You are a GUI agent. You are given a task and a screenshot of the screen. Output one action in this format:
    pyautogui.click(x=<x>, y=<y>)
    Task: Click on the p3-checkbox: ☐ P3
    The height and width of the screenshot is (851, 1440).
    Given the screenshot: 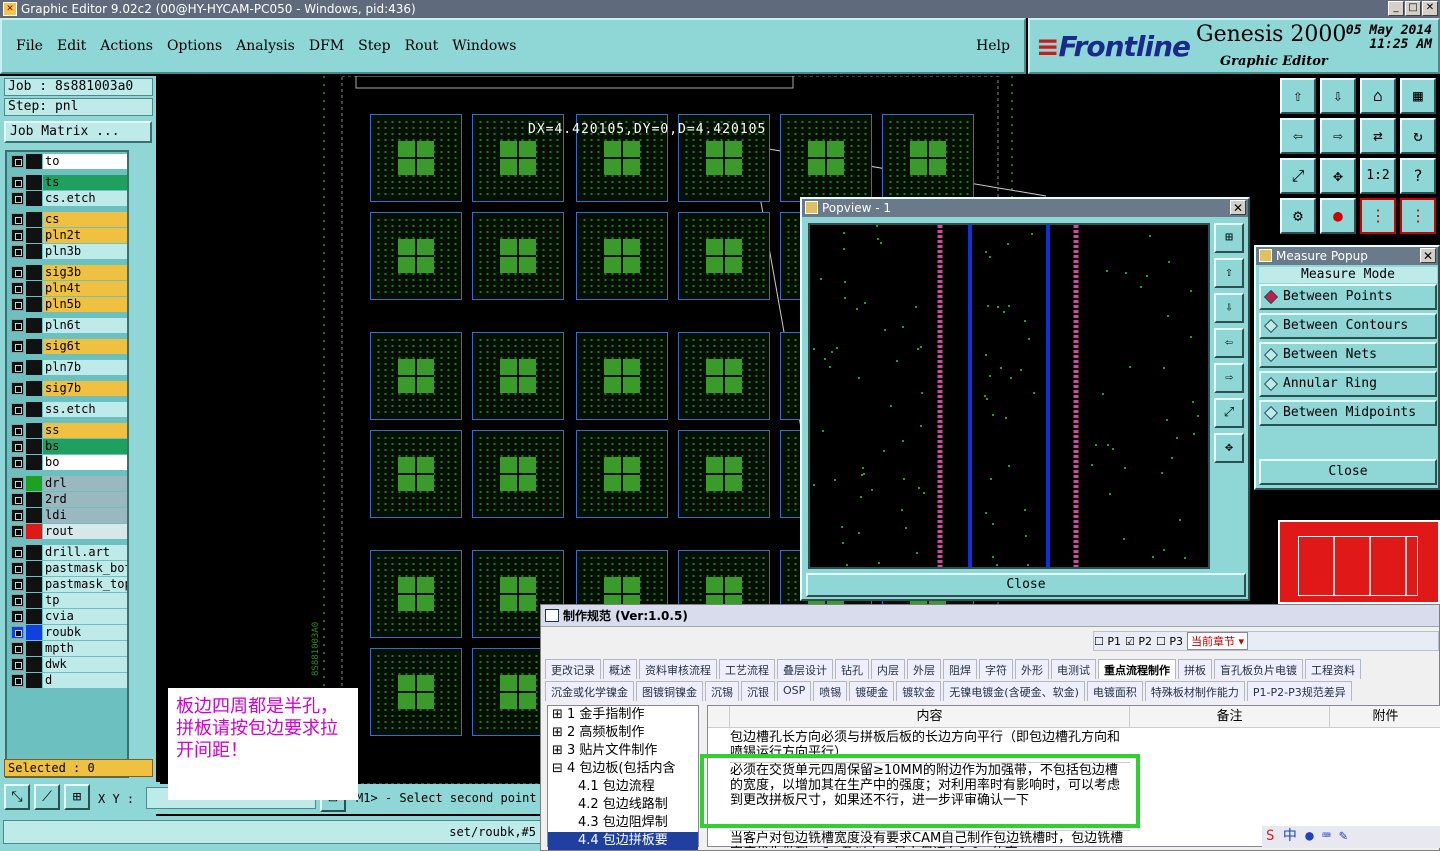 What is the action you would take?
    pyautogui.click(x=1169, y=641)
    